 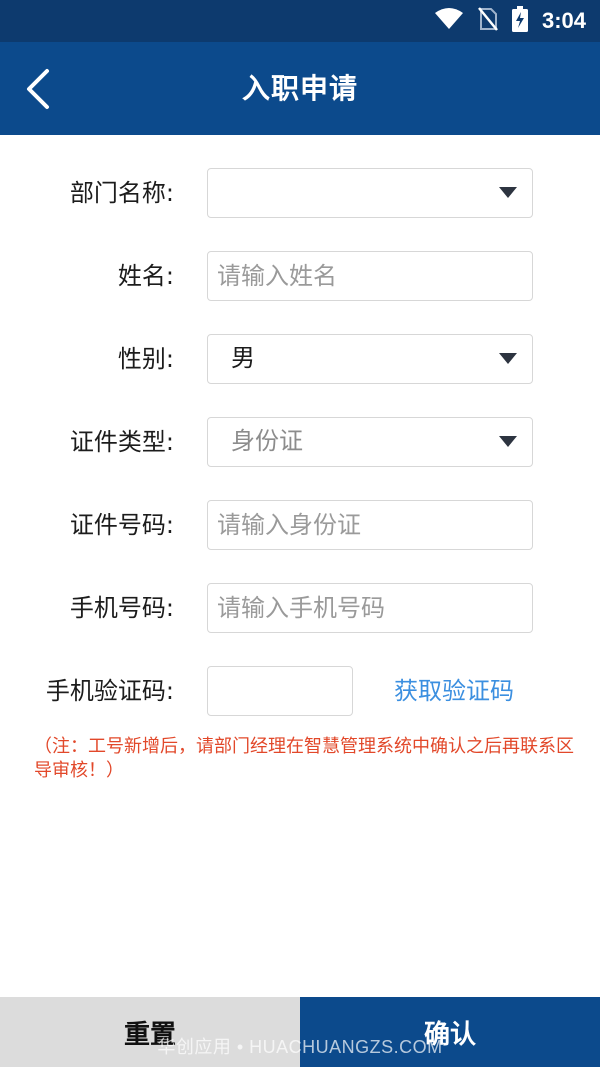 I want to click on status-icons: 3:04, so click(x=510, y=21).